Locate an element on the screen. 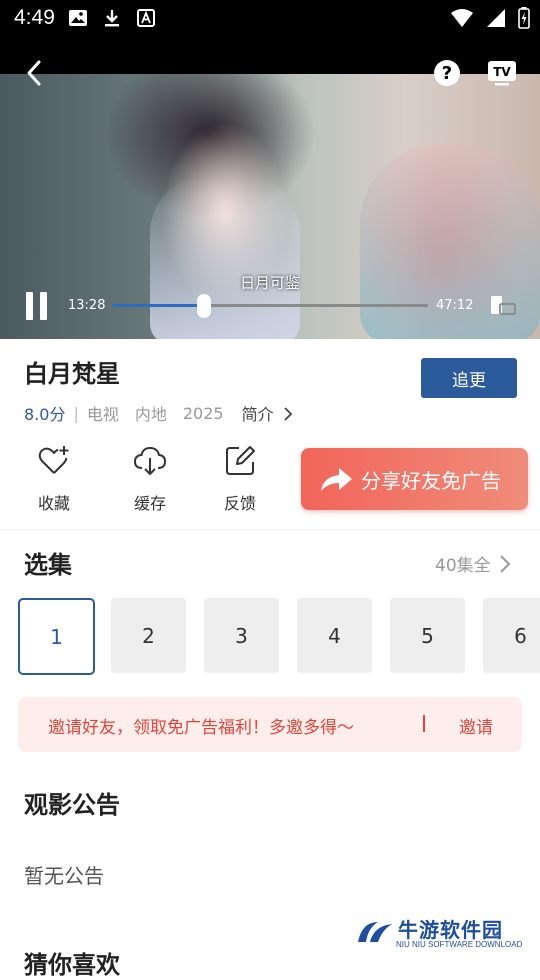  signal-icon is located at coordinates (496, 18).